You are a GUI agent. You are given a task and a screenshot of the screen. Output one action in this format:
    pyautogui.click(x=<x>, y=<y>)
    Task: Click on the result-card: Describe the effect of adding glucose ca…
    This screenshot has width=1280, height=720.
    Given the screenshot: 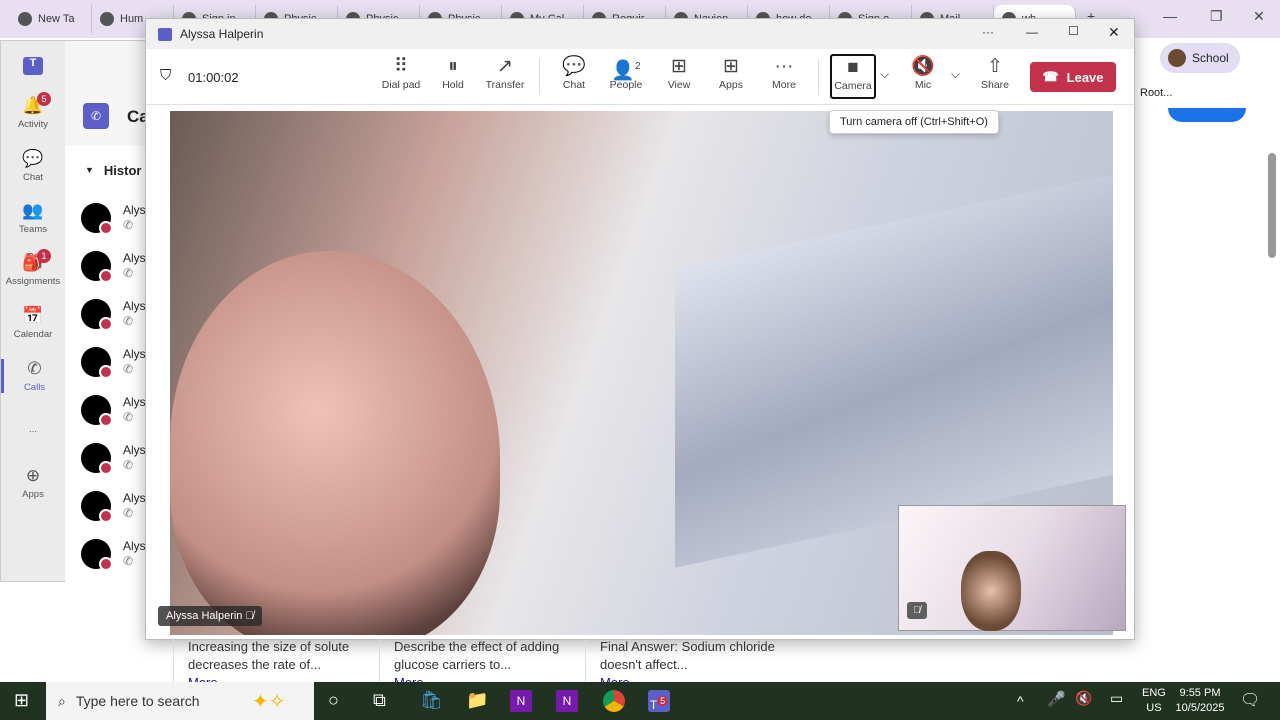 What is the action you would take?
    pyautogui.click(x=482, y=660)
    